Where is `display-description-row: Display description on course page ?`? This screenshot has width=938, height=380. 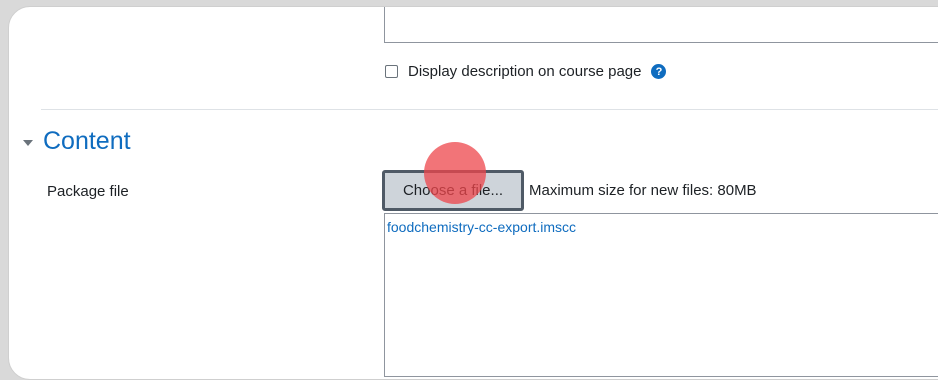
display-description-row: Display description on course page ? is located at coordinates (526, 71).